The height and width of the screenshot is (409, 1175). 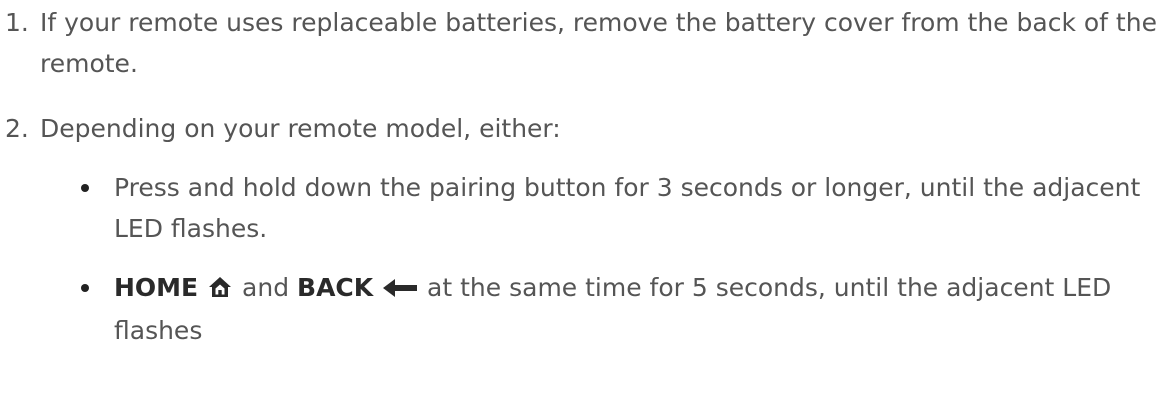 I want to click on home-icon, so click(x=220, y=289).